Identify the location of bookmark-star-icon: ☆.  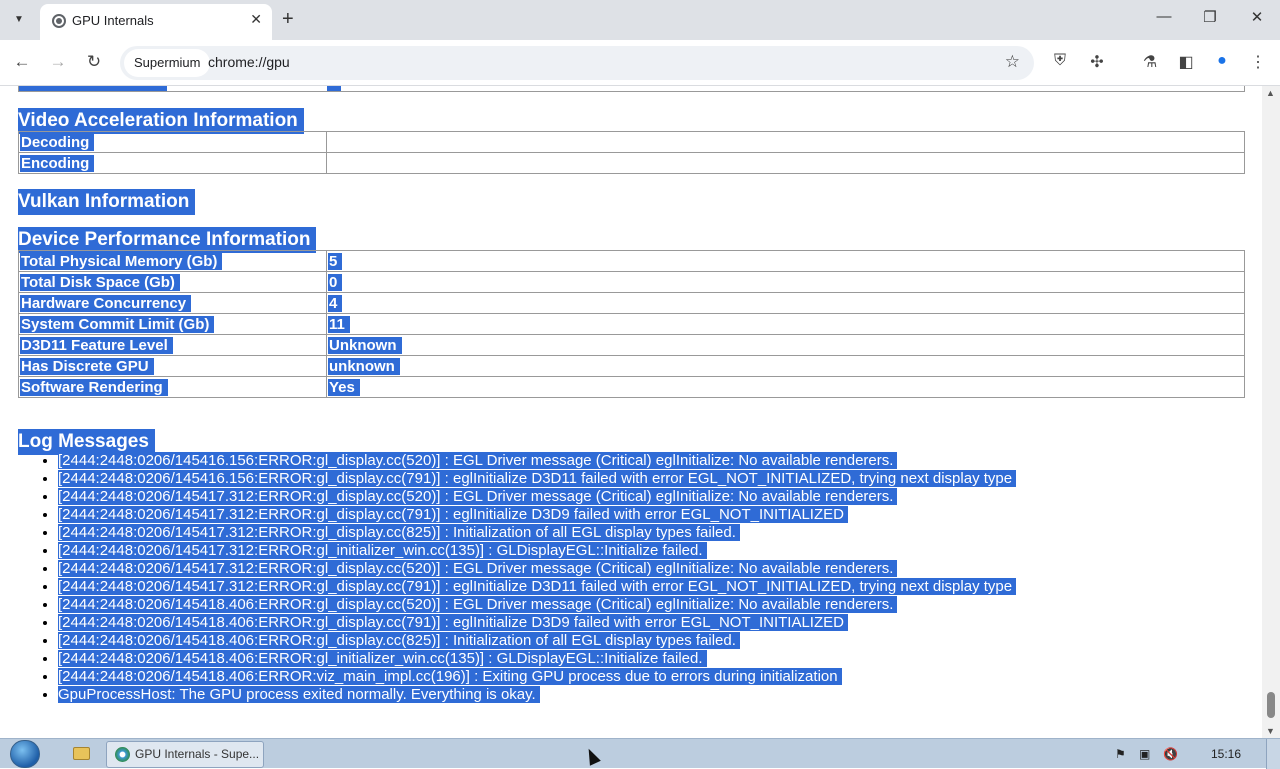
(1012, 62).